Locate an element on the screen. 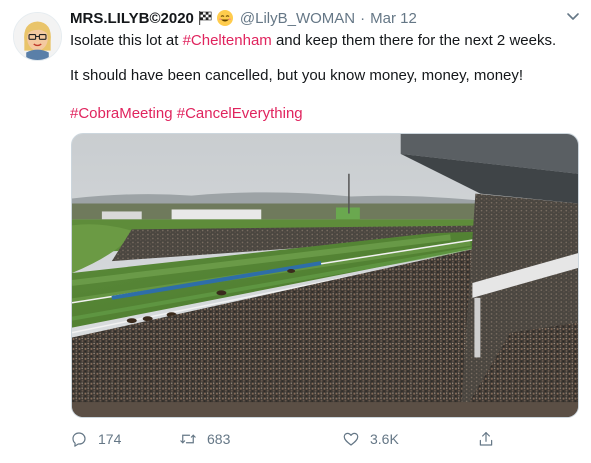 The height and width of the screenshot is (463, 591). heart-icon is located at coordinates (351, 439).